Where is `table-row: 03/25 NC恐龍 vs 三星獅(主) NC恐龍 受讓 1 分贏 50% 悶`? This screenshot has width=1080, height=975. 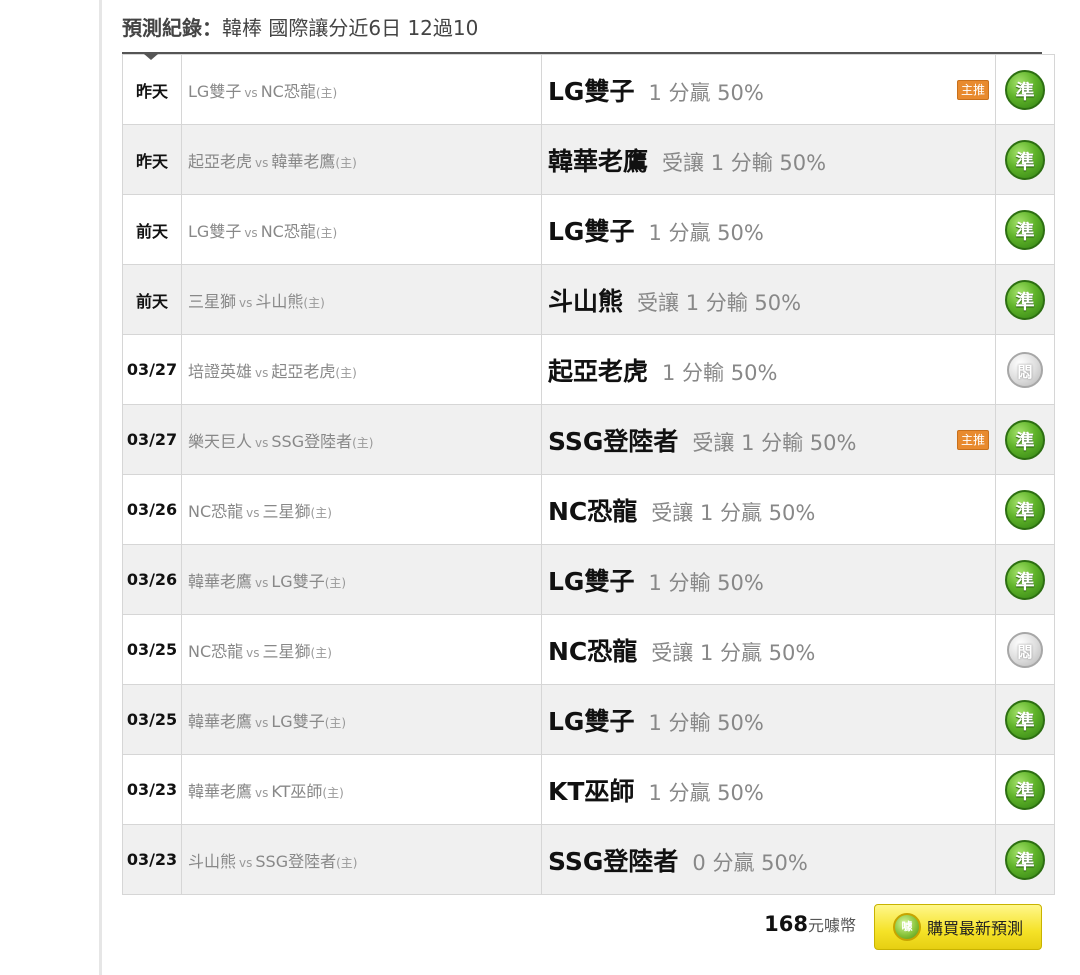
table-row: 03/25 NC恐龍 vs 三星獅(主) NC恐龍 受讓 1 分贏 50% 悶 is located at coordinates (588, 649).